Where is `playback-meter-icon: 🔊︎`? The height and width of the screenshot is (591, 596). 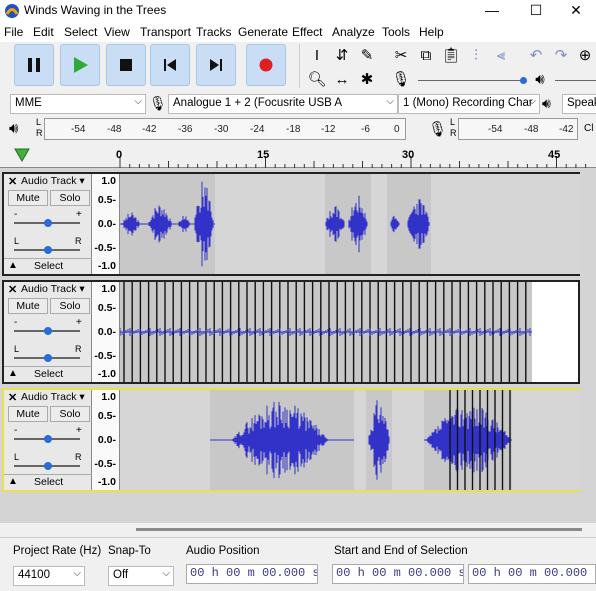 playback-meter-icon: 🔊︎ is located at coordinates (13, 128).